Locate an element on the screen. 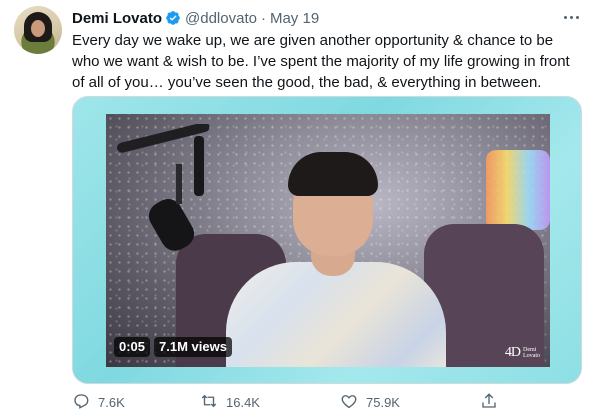 The height and width of the screenshot is (416, 592). microphone-arm is located at coordinates (163, 187).